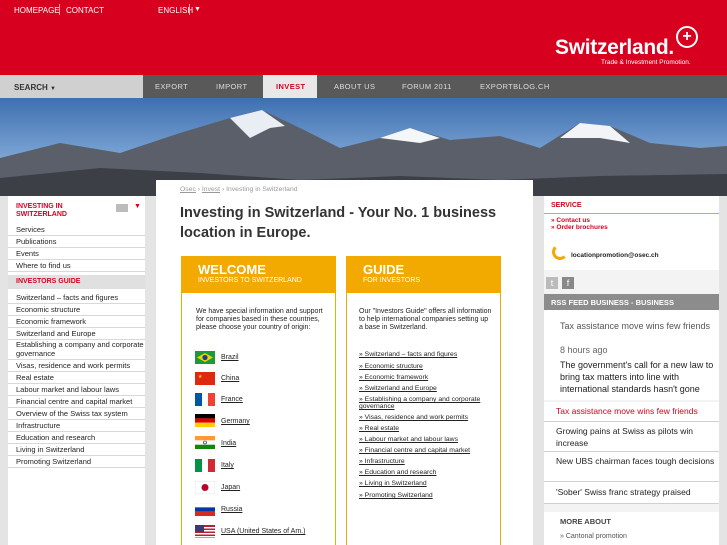  I want to click on sidebar-item: Promoting Switzerland, so click(76, 462).